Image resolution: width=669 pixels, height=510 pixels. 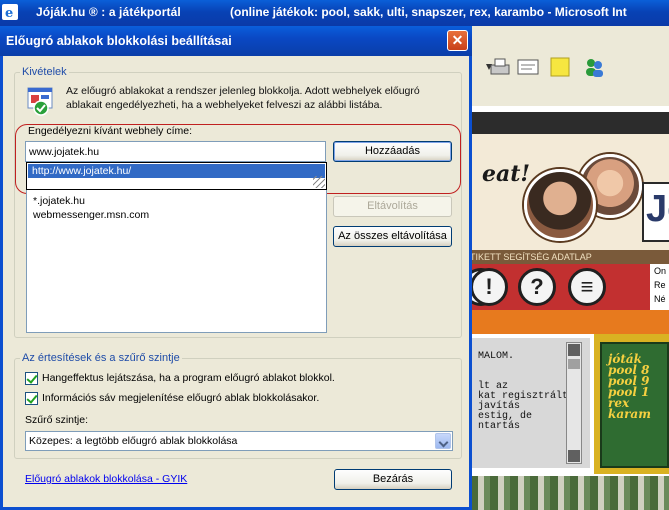 I want to click on internet-explorer-icon: e, so click(x=10, y=12).